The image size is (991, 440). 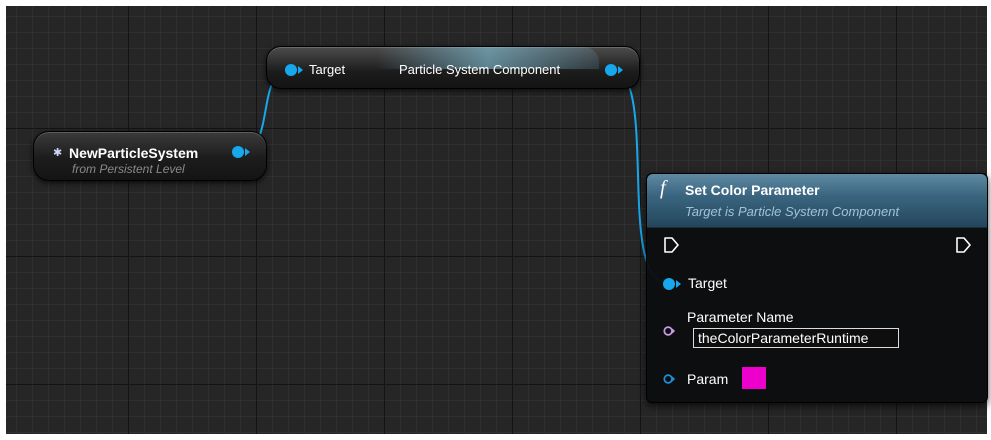 I want to click on component-output-pin, so click(x=614, y=70).